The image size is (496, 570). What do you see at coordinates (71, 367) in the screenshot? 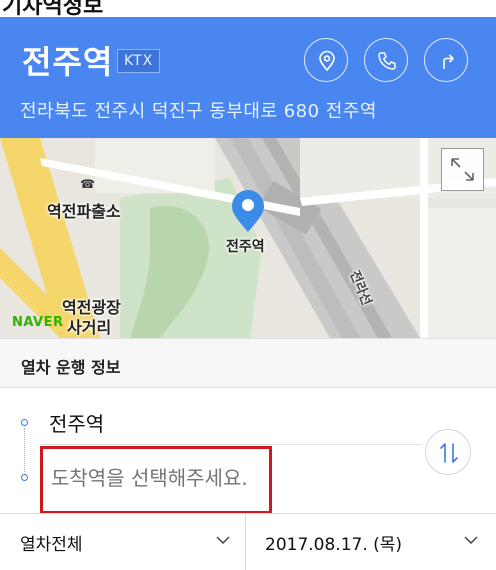
I see `section-title: 열차 운행 정보` at bounding box center [71, 367].